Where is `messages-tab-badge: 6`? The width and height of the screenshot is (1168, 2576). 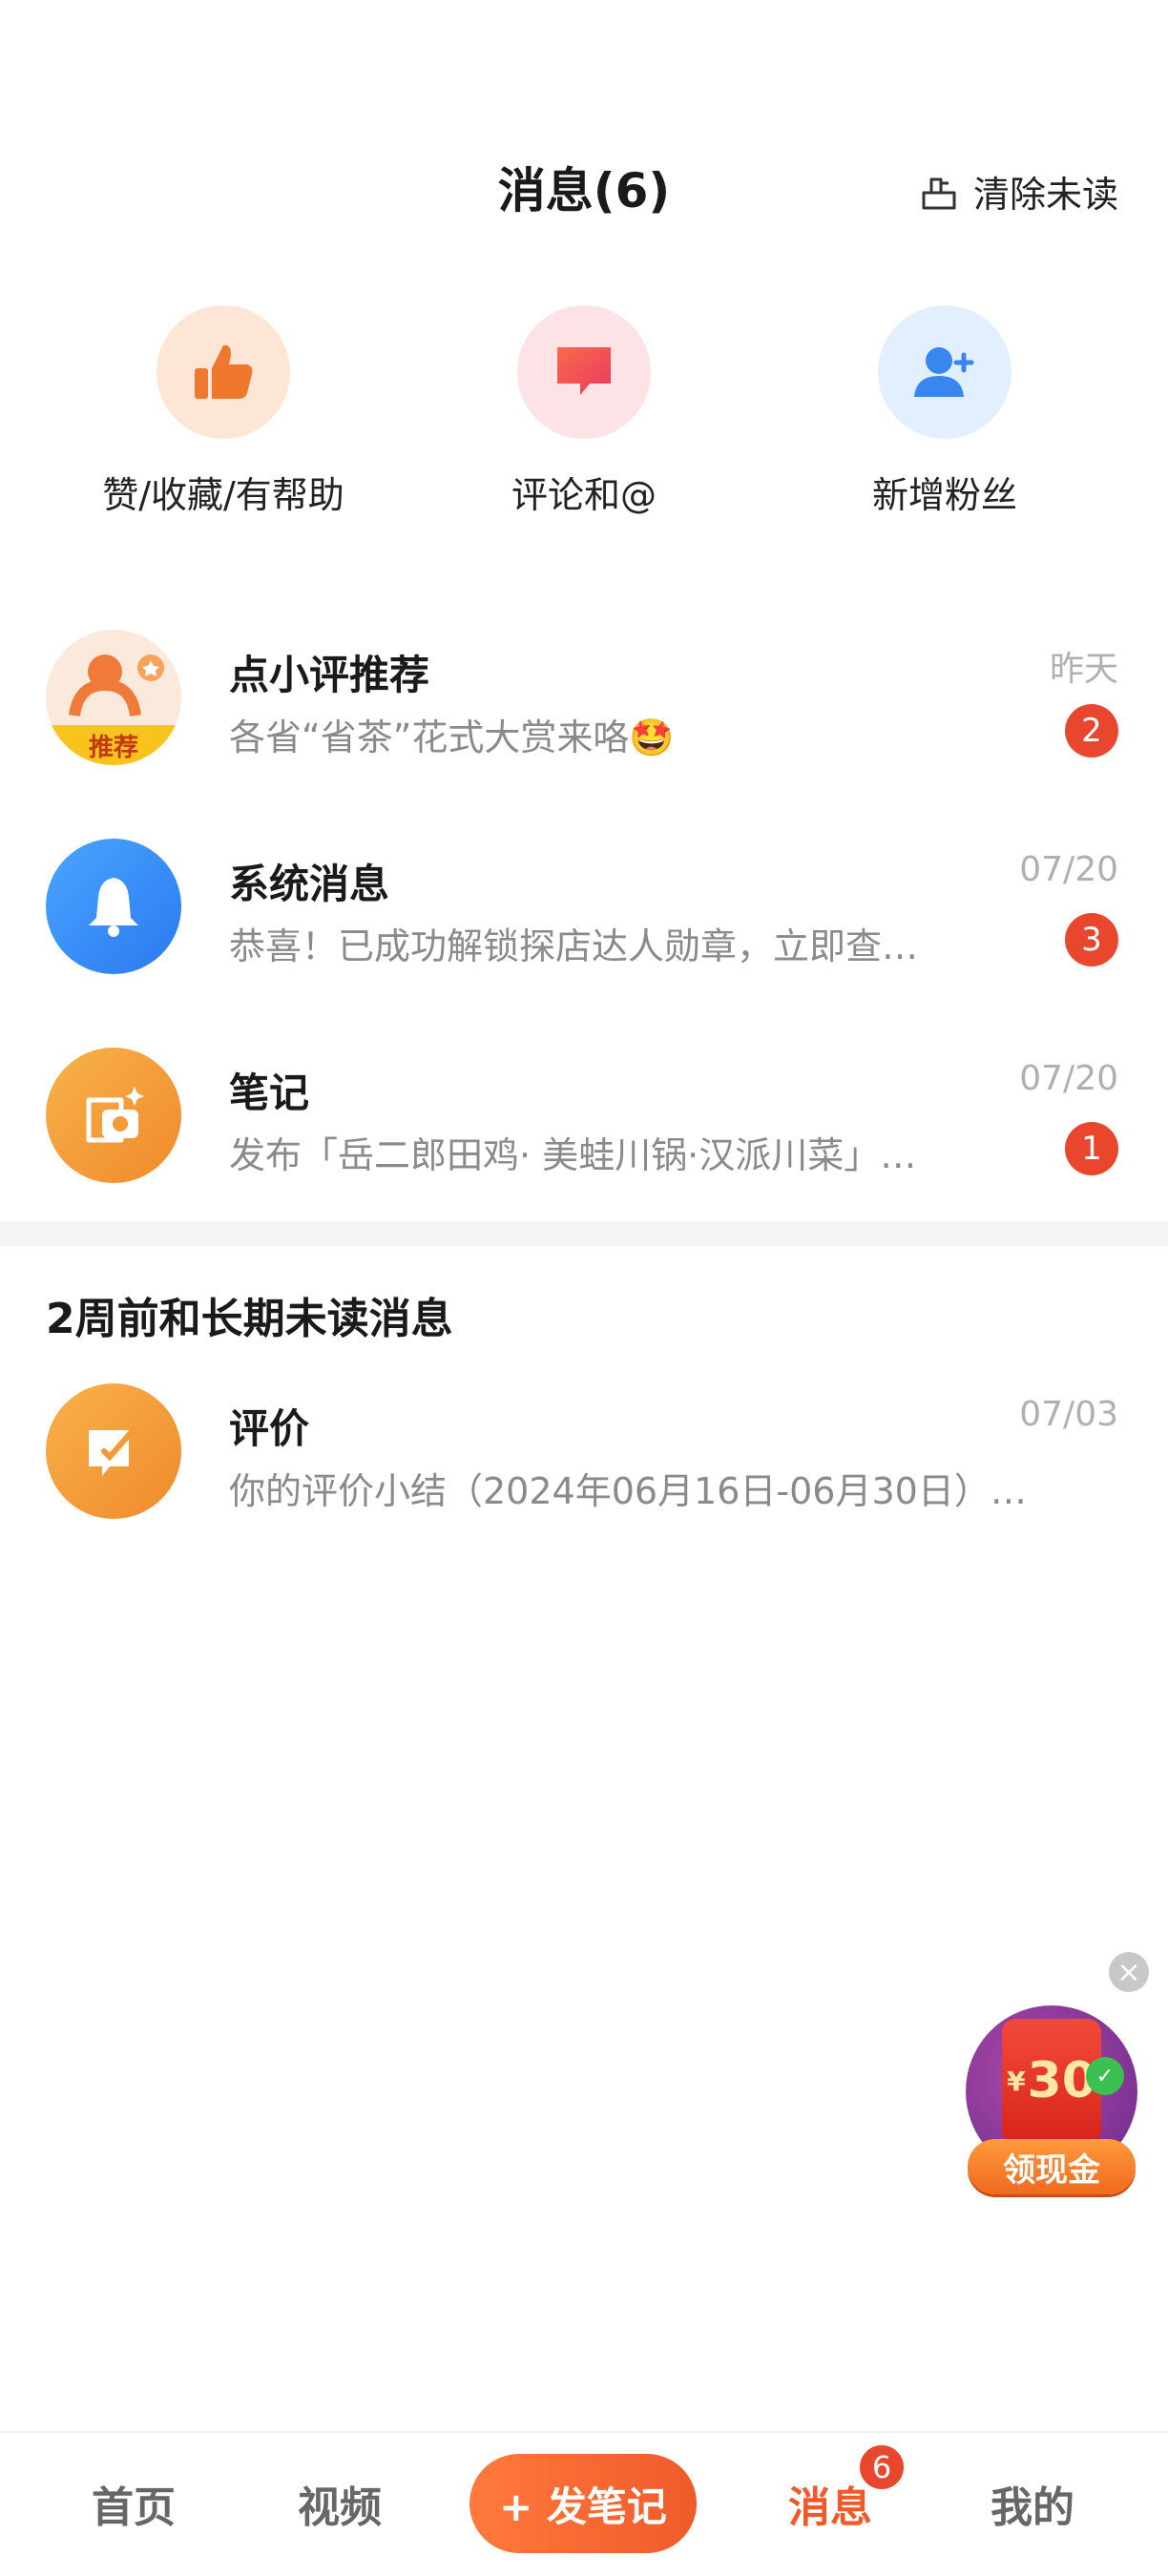
messages-tab-badge: 6 is located at coordinates (882, 2467).